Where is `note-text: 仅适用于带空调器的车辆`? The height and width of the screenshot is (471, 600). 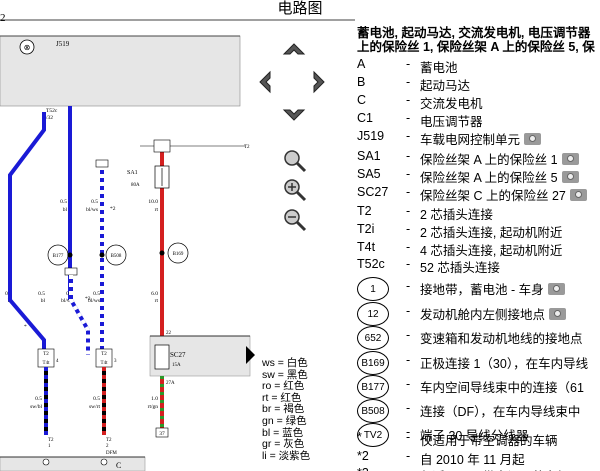 note-text: 仅适用于带空调器的车辆 is located at coordinates (489, 441).